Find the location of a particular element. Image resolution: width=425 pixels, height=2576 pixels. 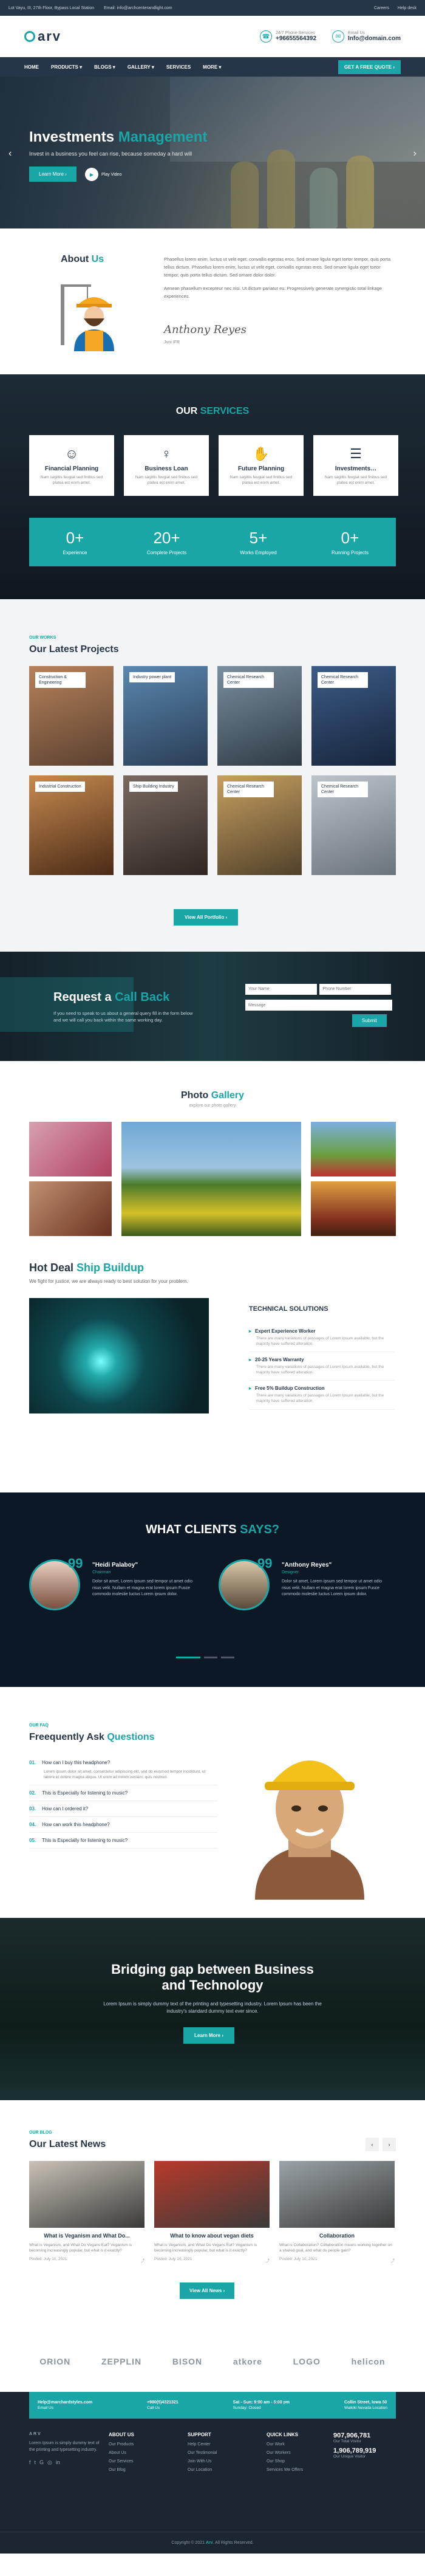

nav-gallery: GALLERY ▾ is located at coordinates (140, 67).